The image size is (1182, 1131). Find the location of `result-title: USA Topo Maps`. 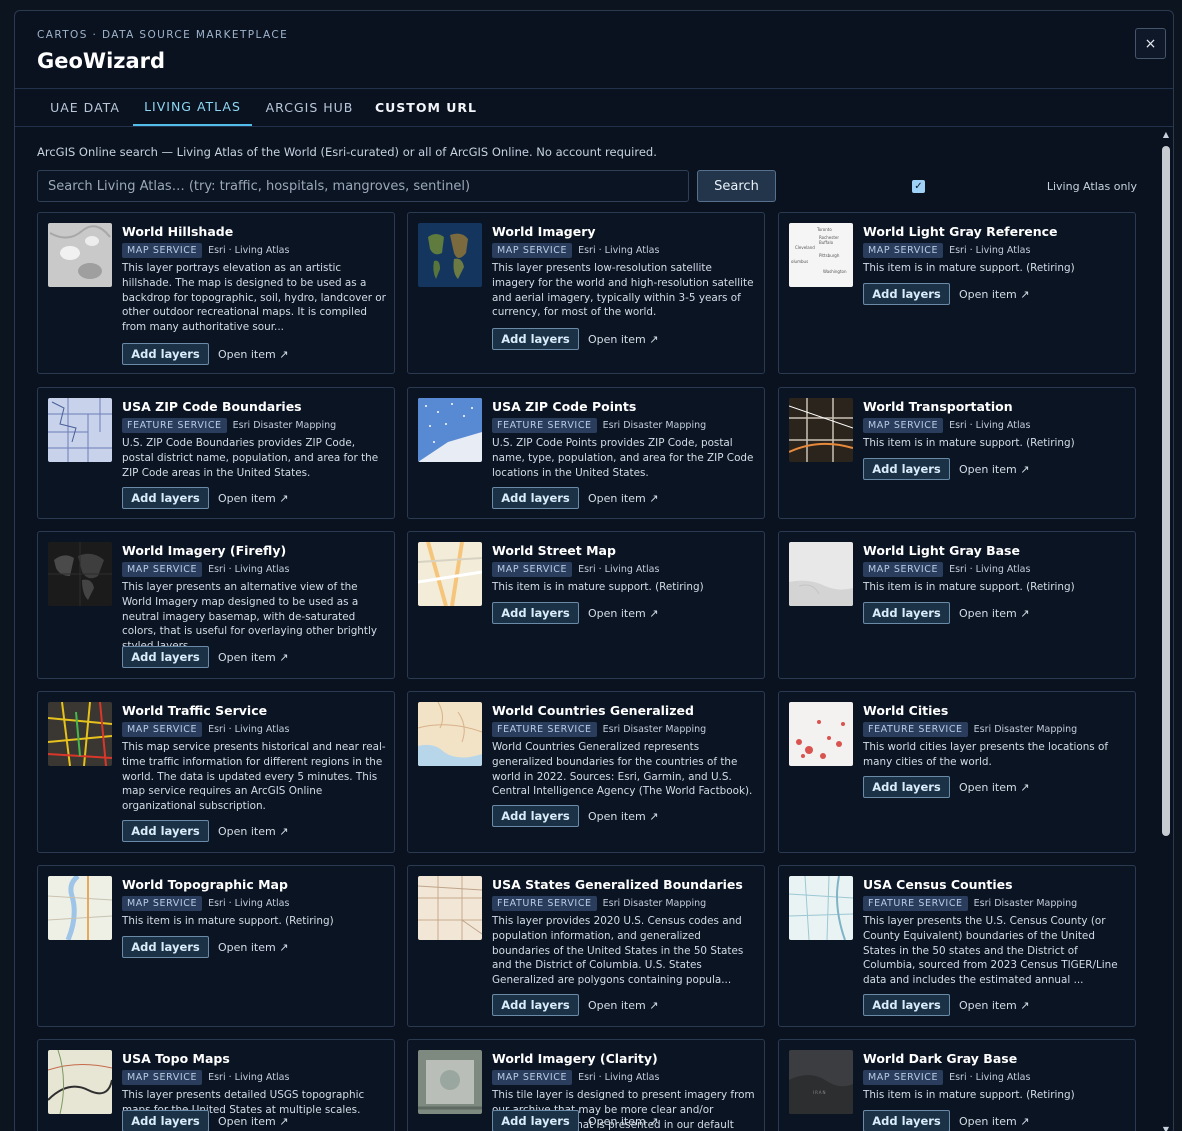

result-title: USA Topo Maps is located at coordinates (176, 1058).